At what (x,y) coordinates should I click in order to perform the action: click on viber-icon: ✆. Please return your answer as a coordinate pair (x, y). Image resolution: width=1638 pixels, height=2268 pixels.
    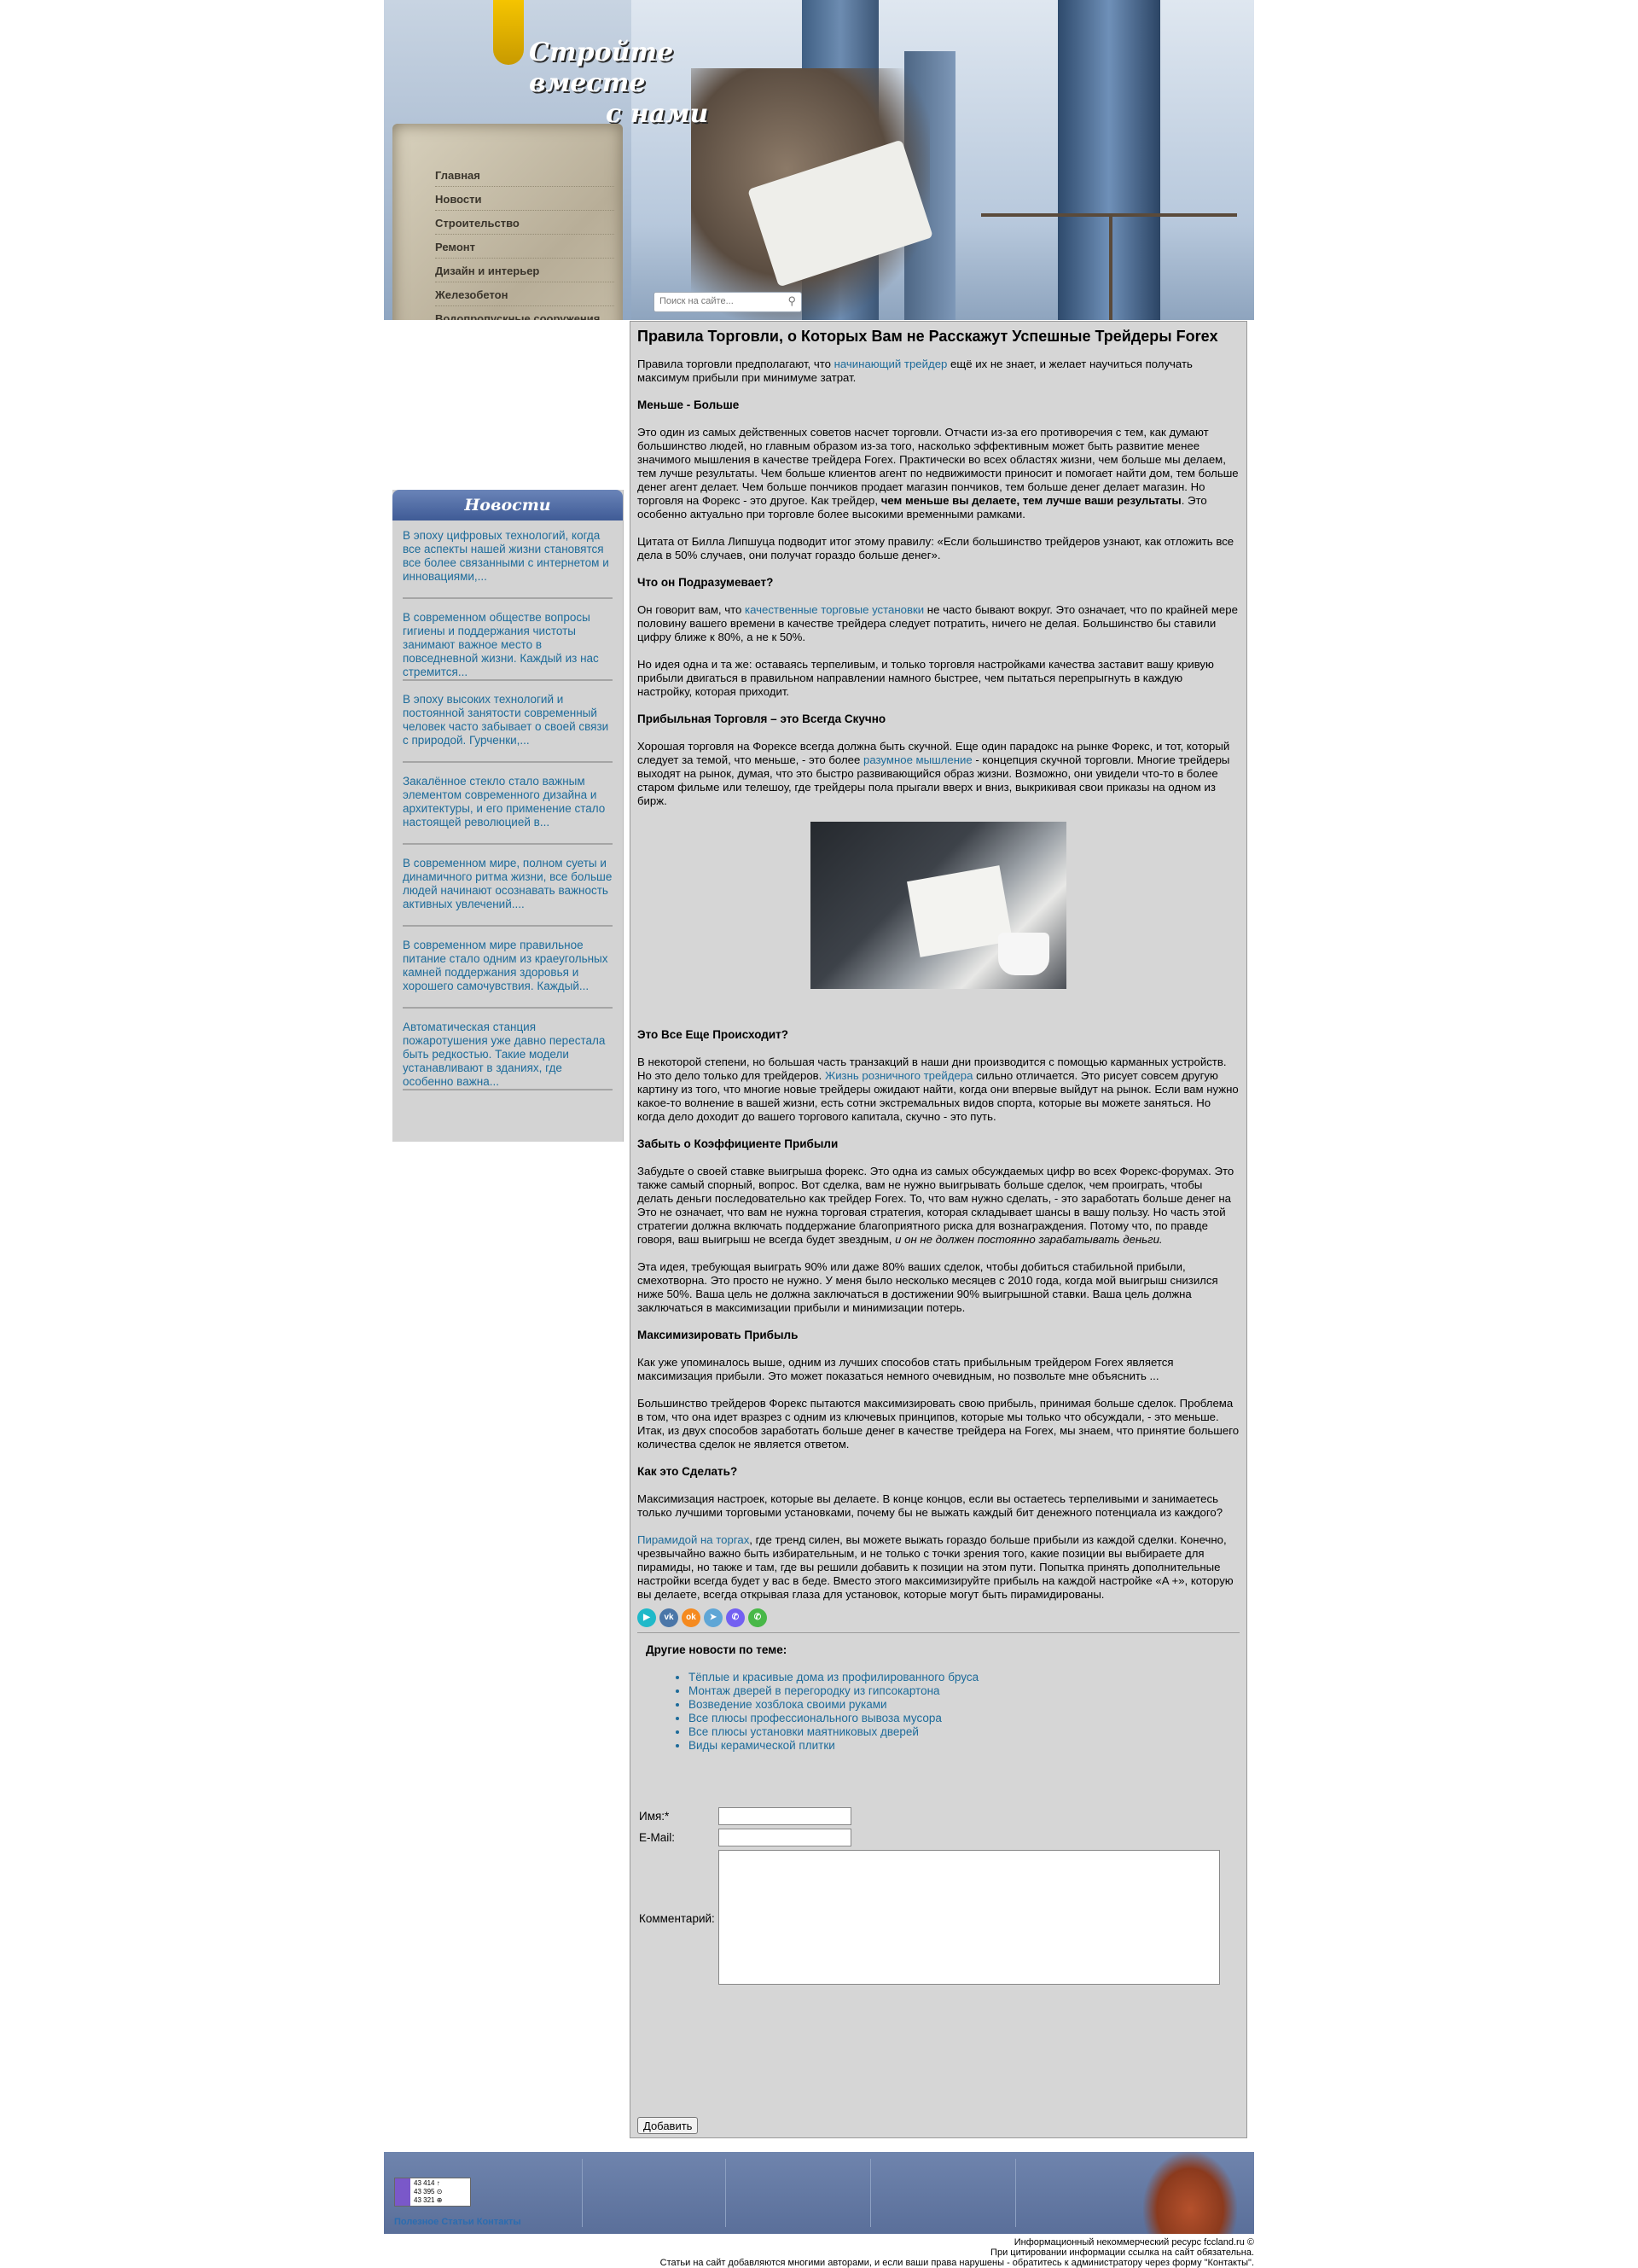
    Looking at the image, I should click on (735, 1617).